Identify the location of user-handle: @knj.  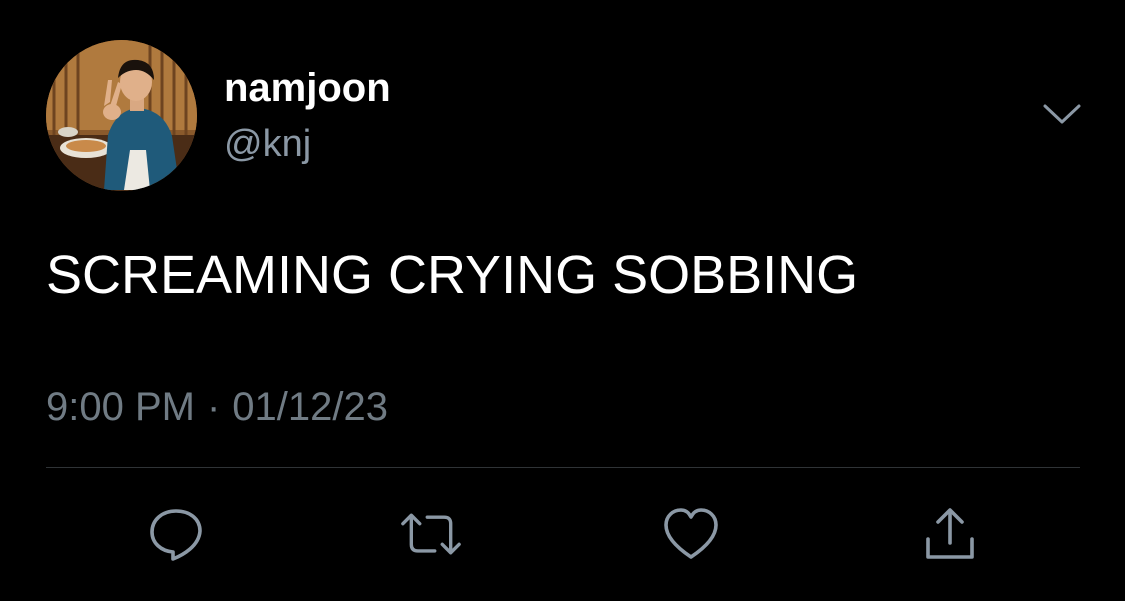
(267, 144).